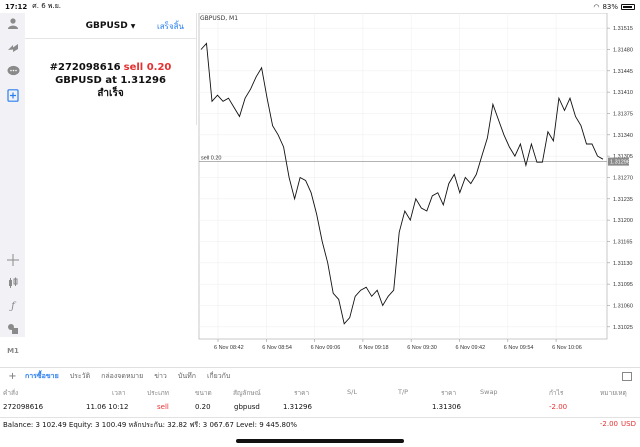 This screenshot has height=447, width=640. I want to click on y-tick-label: 1.31095, so click(623, 285).